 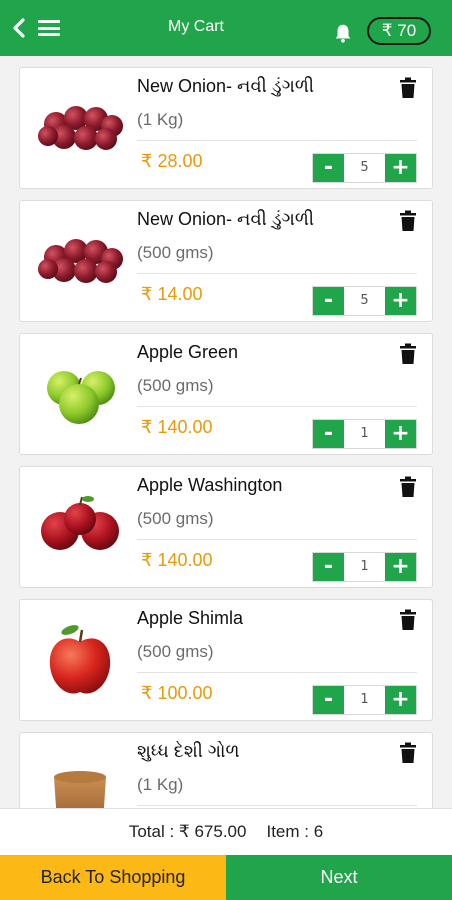 What do you see at coordinates (80, 777) in the screenshot?
I see `jaggery-image` at bounding box center [80, 777].